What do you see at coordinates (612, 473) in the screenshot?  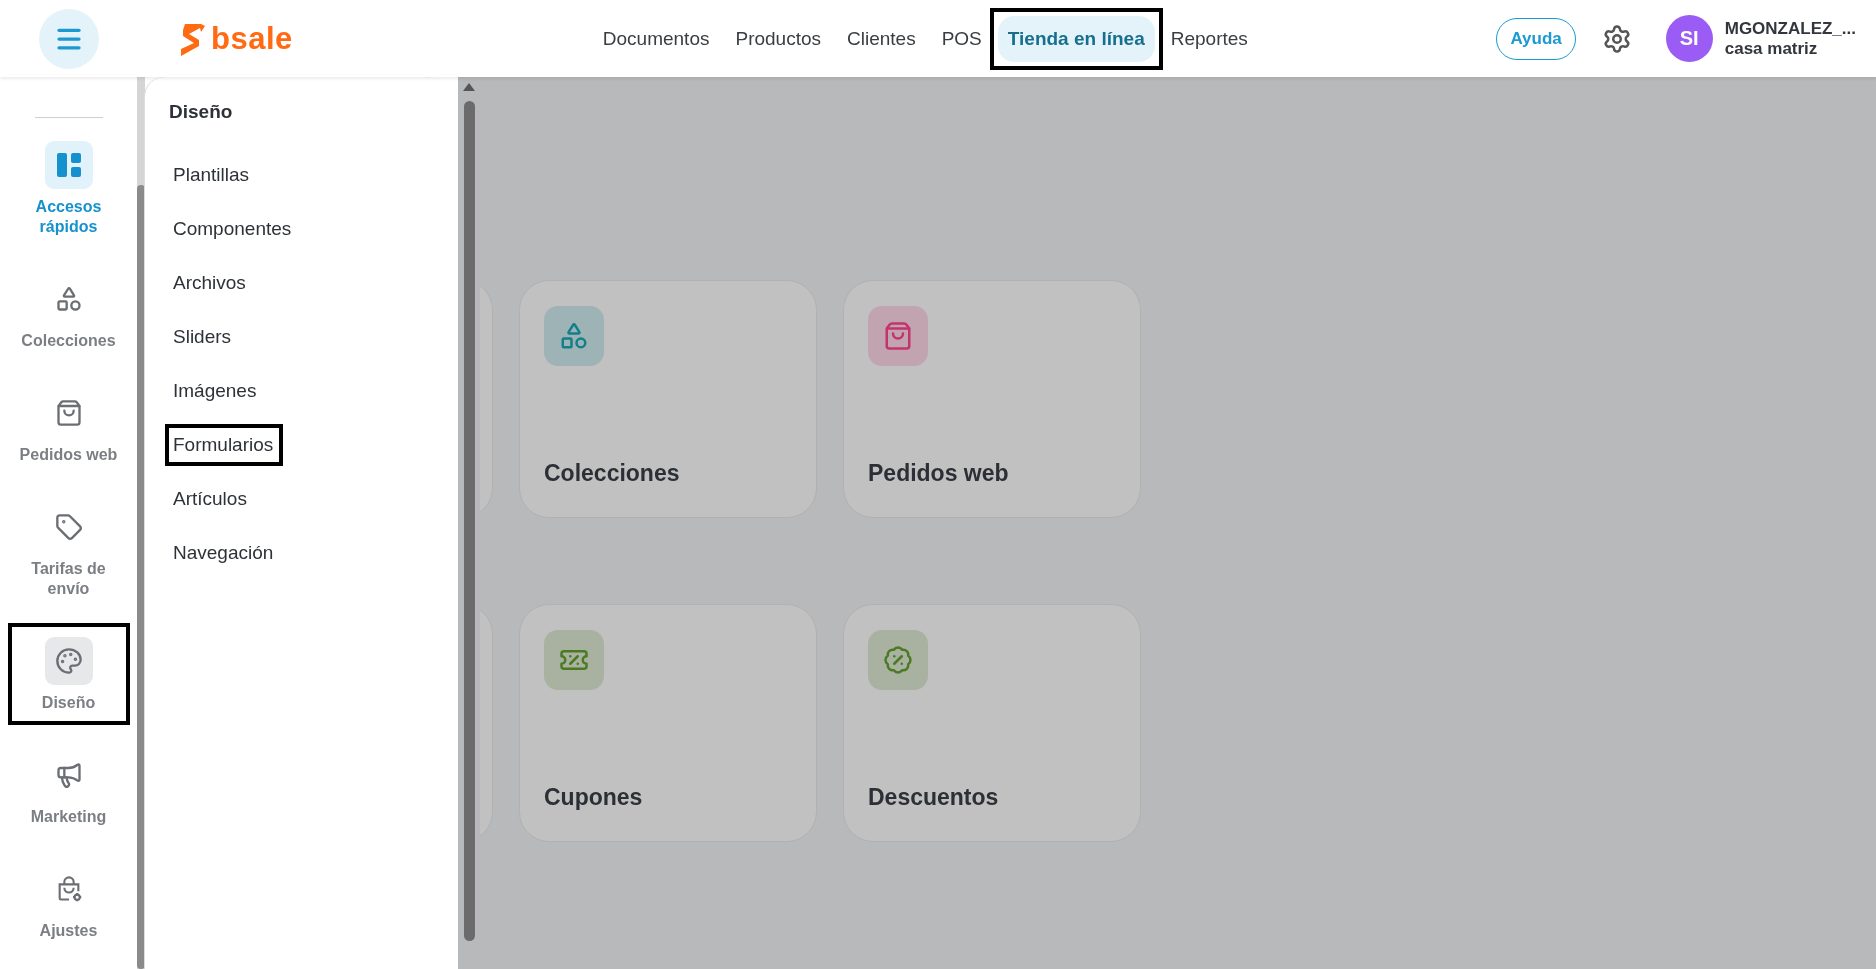 I see `card-title: Colecciones` at bounding box center [612, 473].